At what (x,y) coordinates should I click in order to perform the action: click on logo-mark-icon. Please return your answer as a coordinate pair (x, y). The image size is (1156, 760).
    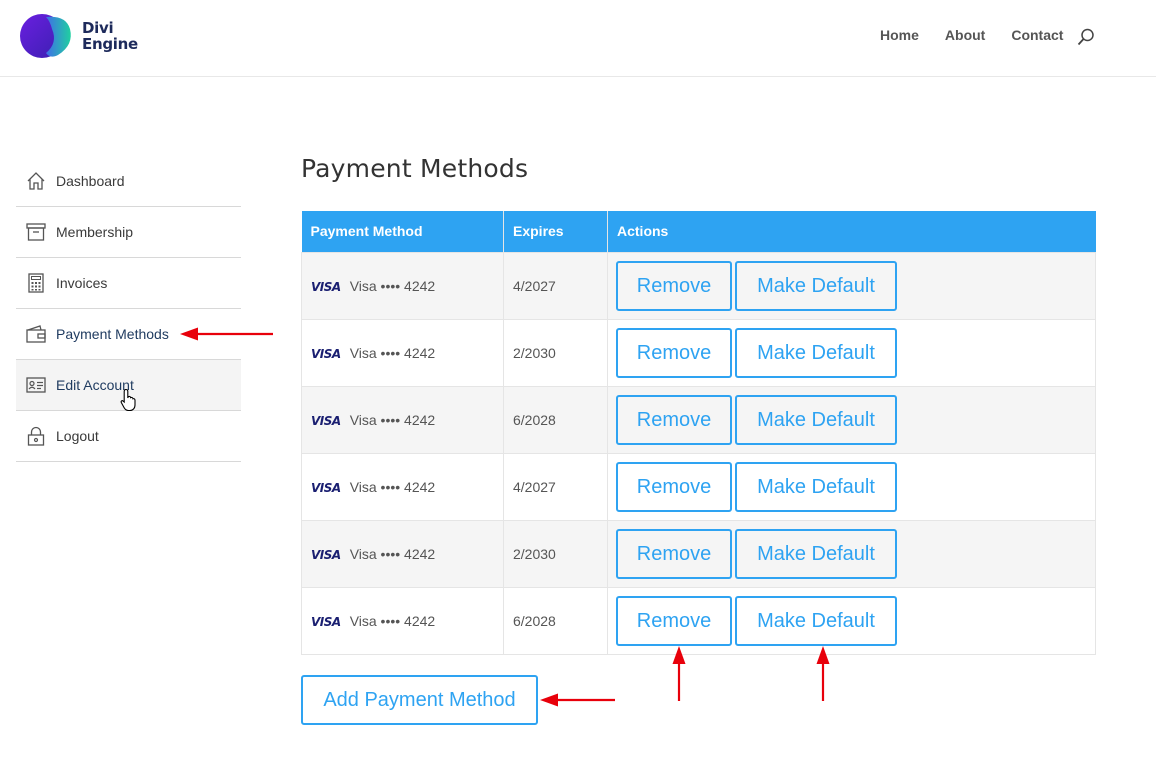
    Looking at the image, I should click on (45, 36).